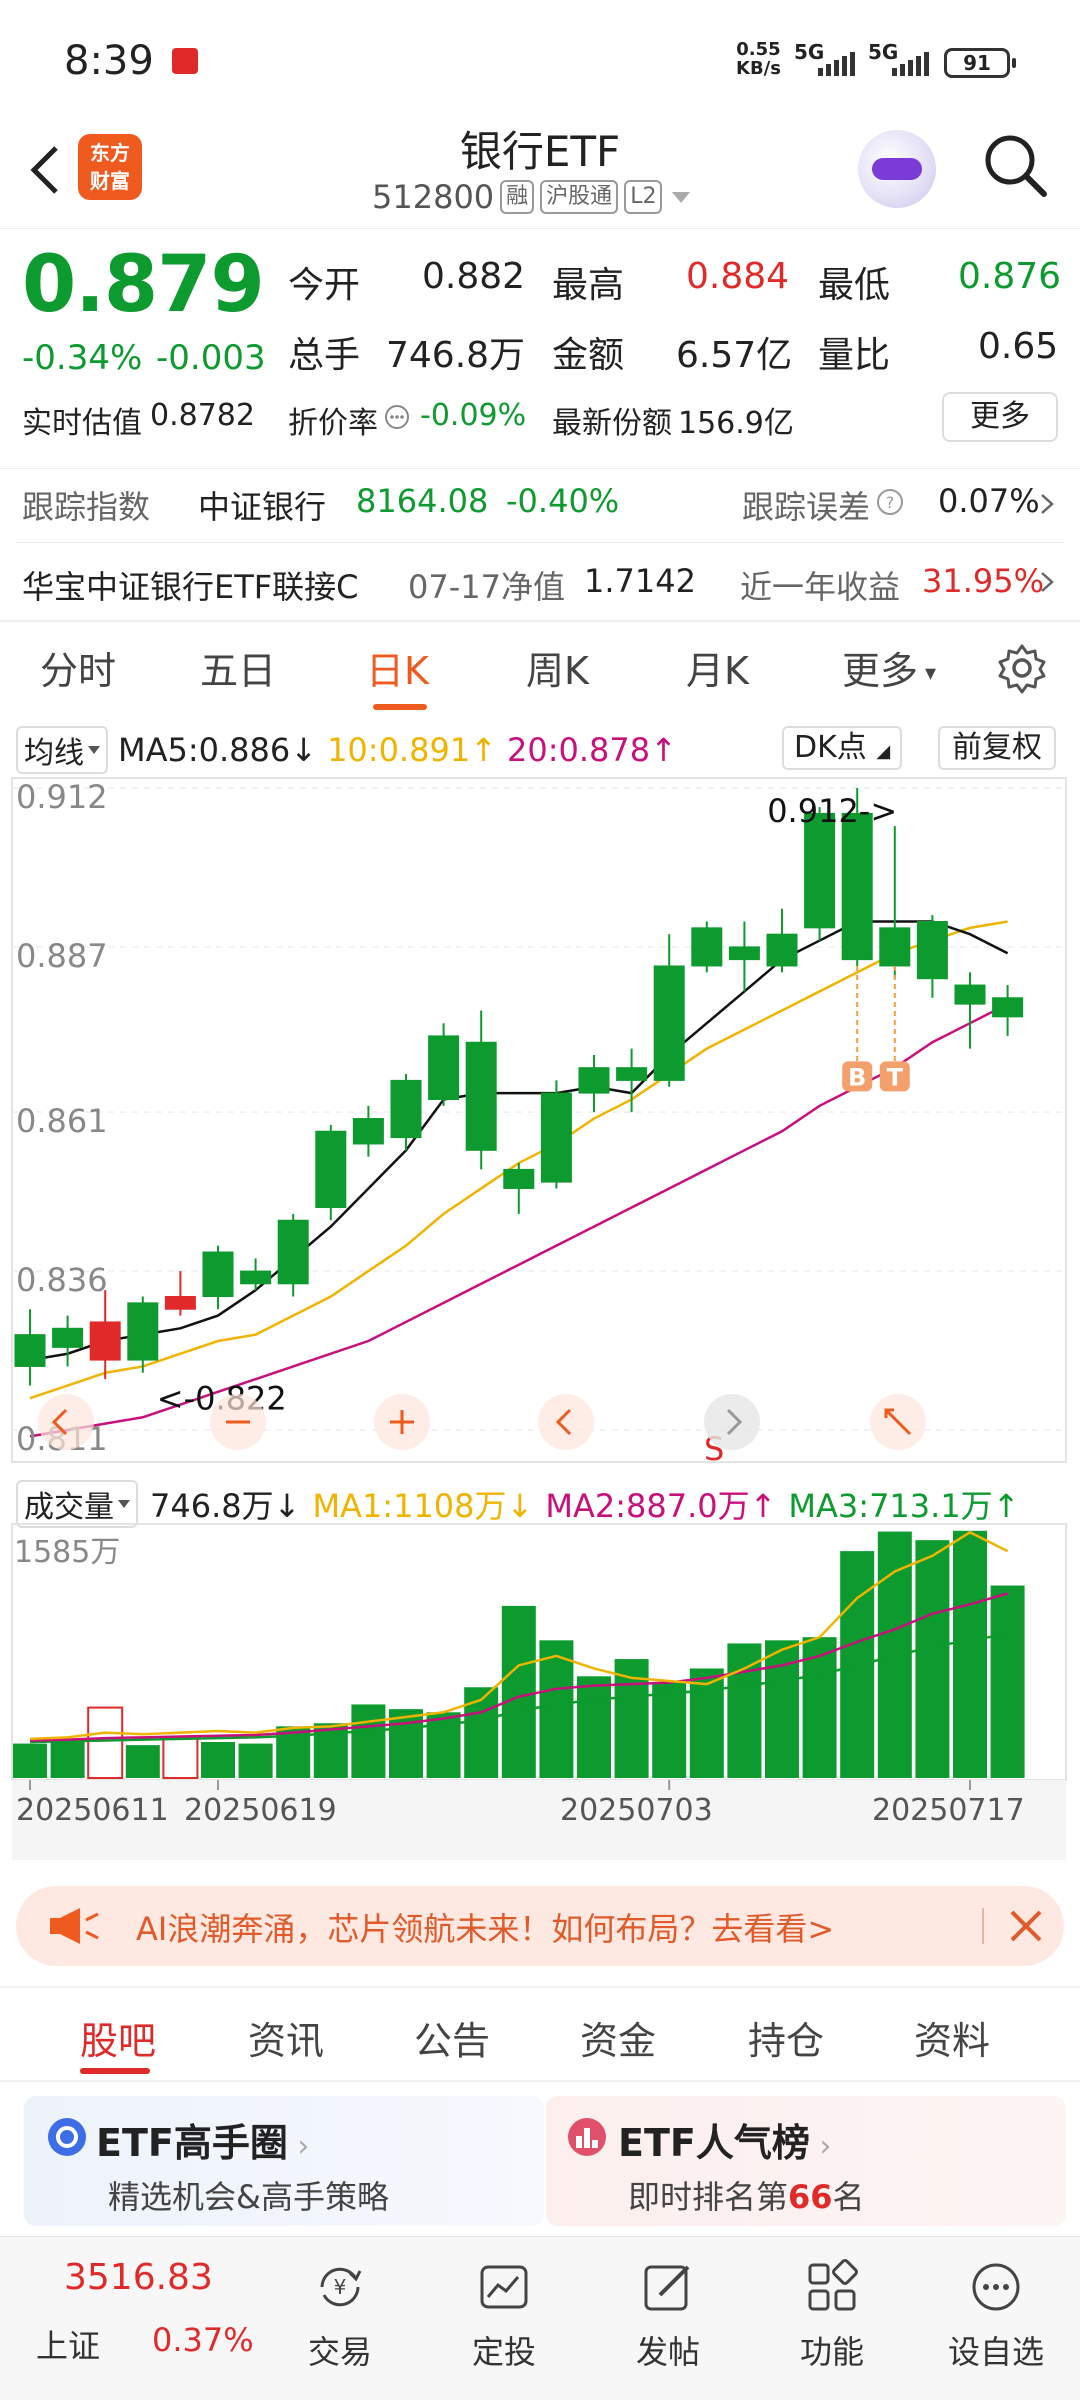 Image resolution: width=1080 pixels, height=2400 pixels. Describe the element at coordinates (898, 1422) in the screenshot. I see `fullscreen-icon` at that location.